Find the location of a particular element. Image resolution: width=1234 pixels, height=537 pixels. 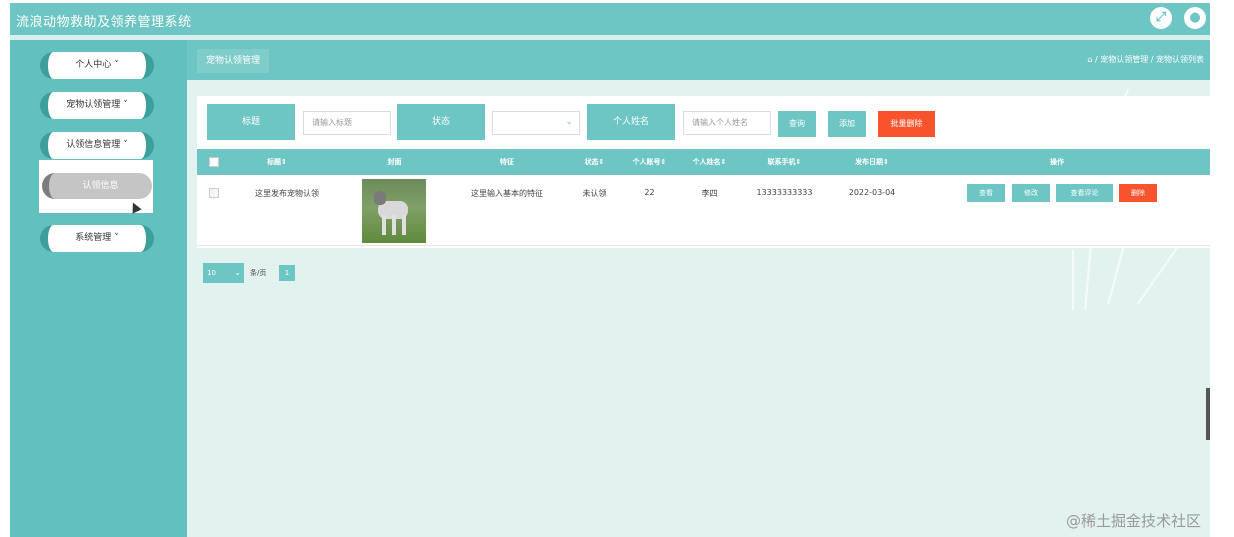

user-icon: ● is located at coordinates (1195, 18).